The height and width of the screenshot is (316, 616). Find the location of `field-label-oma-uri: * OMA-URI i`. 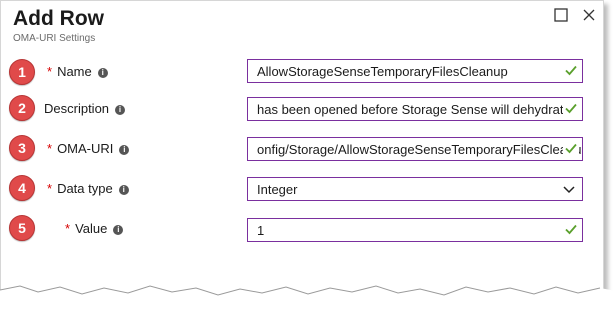

field-label-oma-uri: * OMA-URI i is located at coordinates (88, 148).